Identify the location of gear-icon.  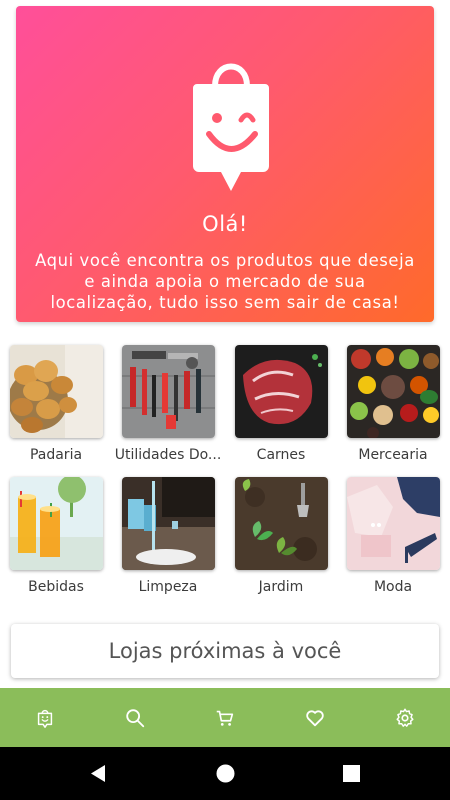
(405, 717).